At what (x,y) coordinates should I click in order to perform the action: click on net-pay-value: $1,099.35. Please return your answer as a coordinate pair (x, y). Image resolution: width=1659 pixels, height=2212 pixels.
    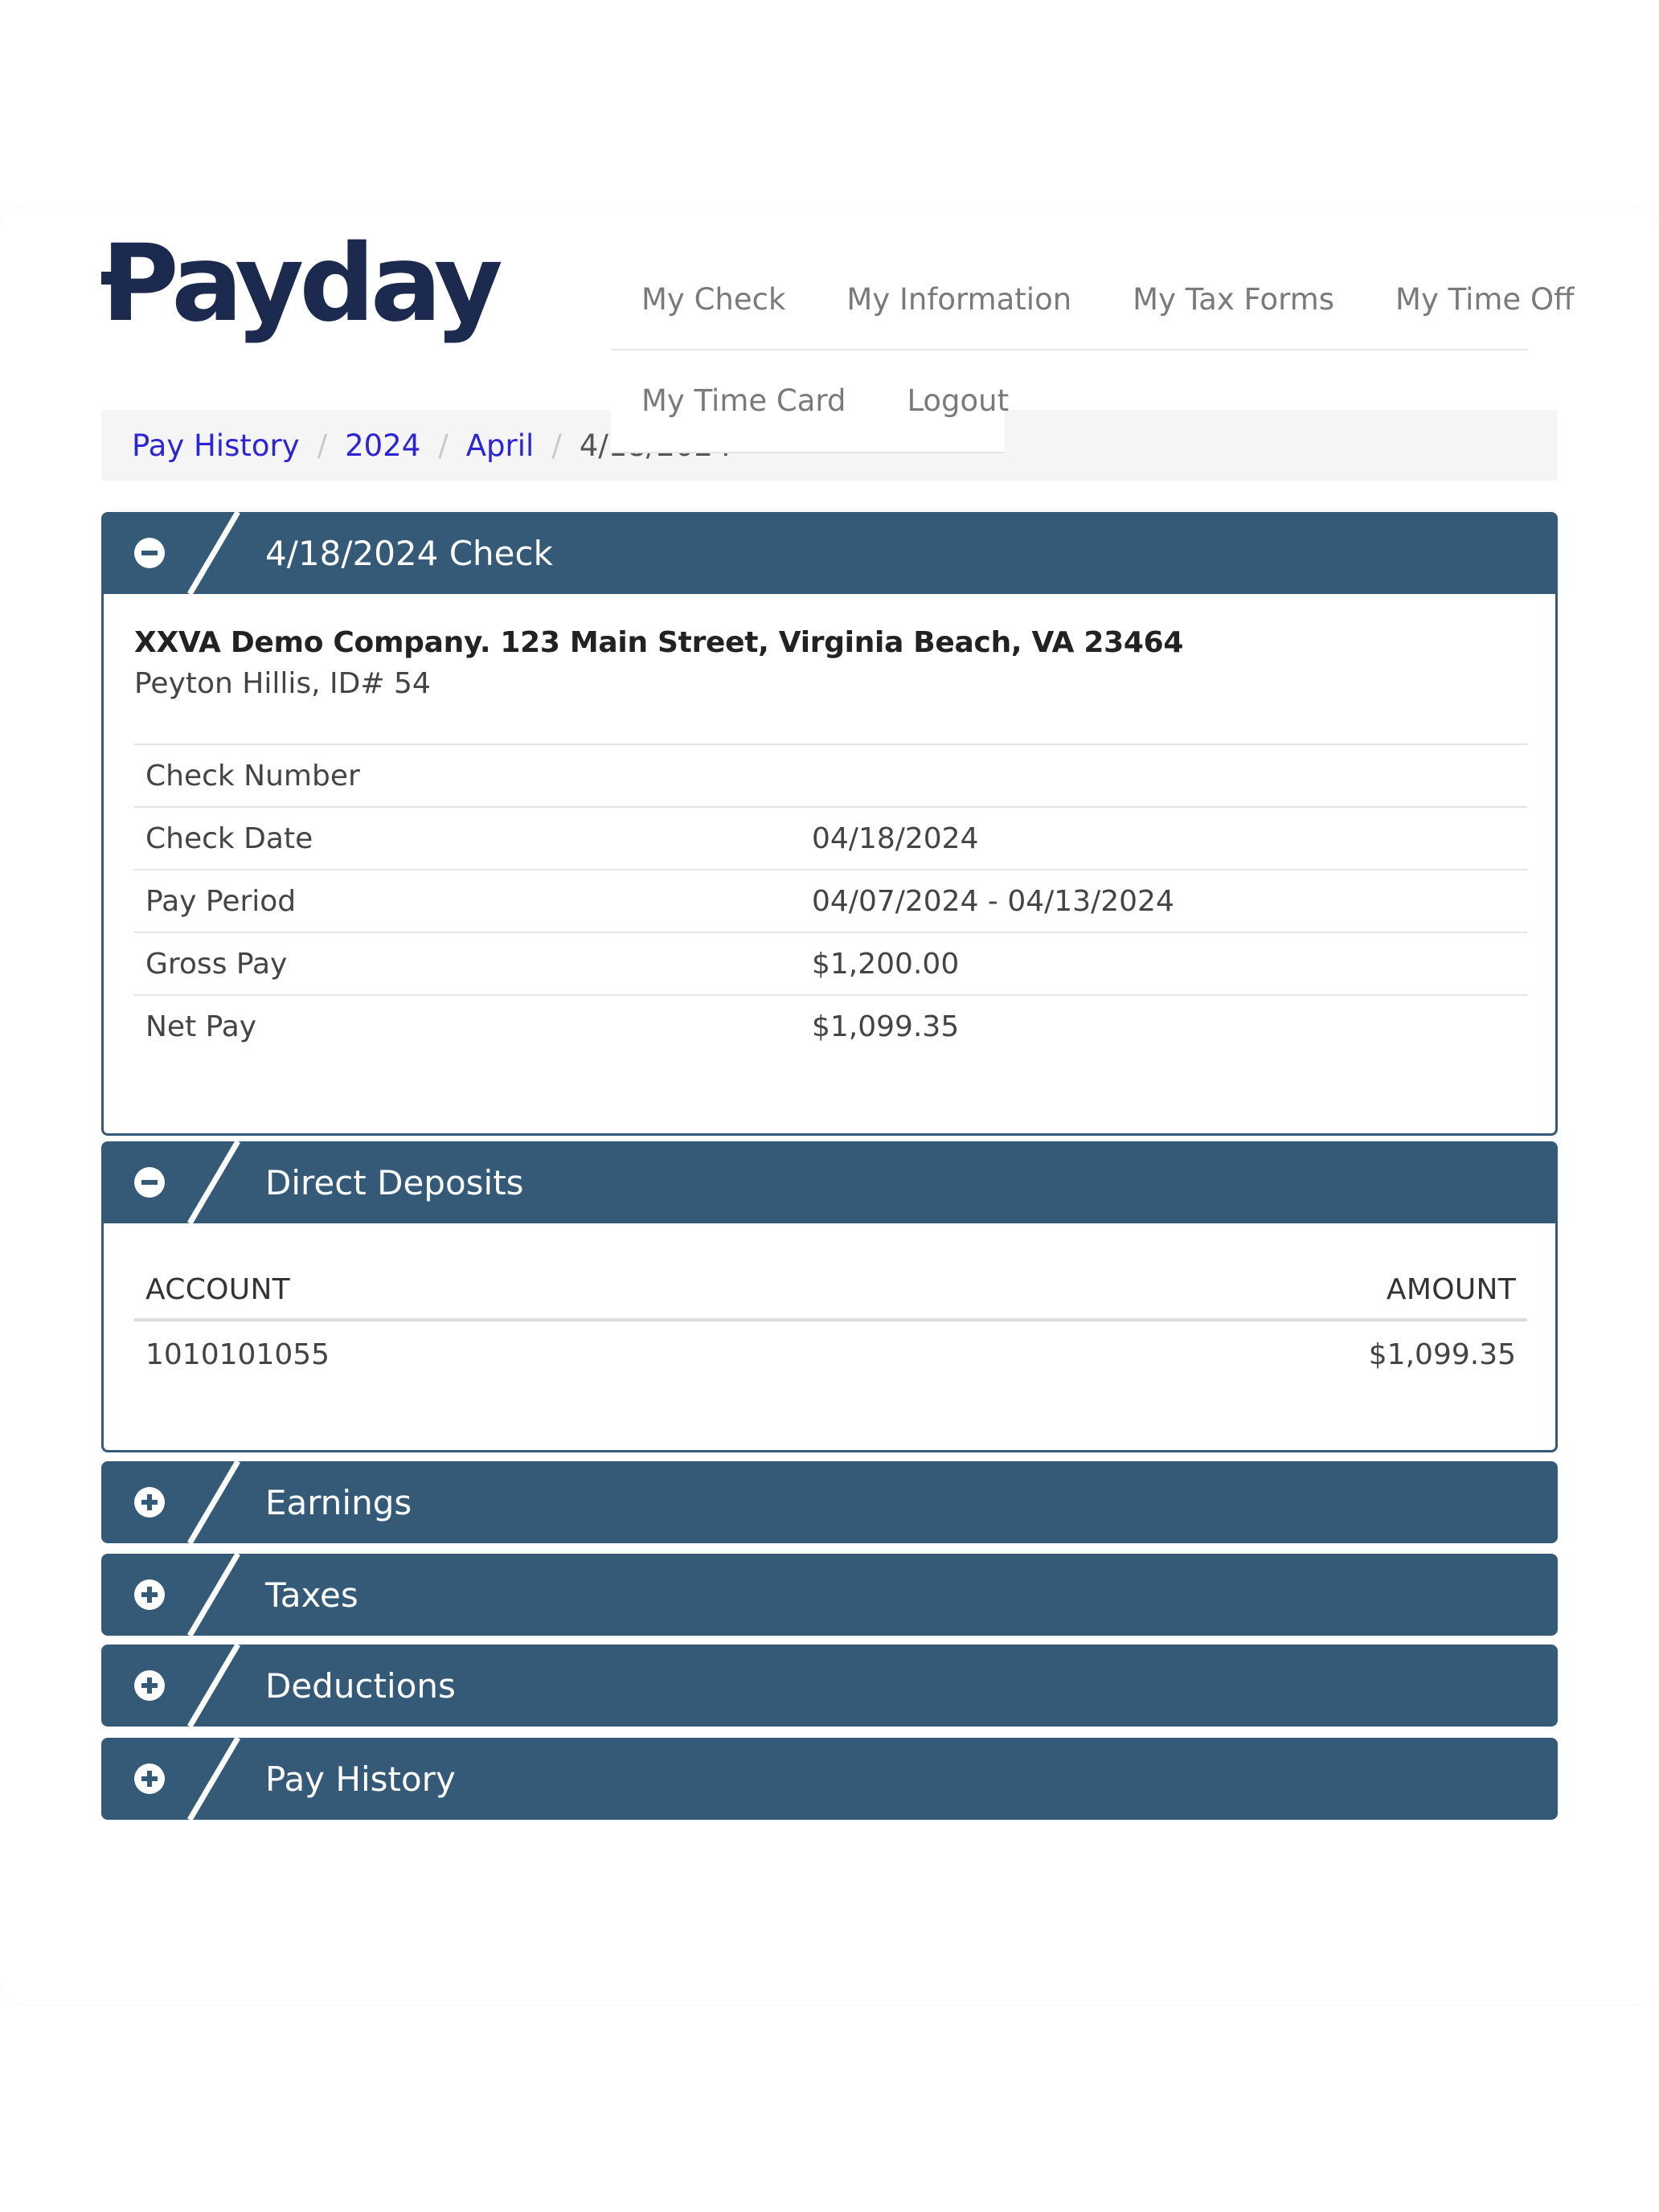
    Looking at the image, I should click on (1169, 1025).